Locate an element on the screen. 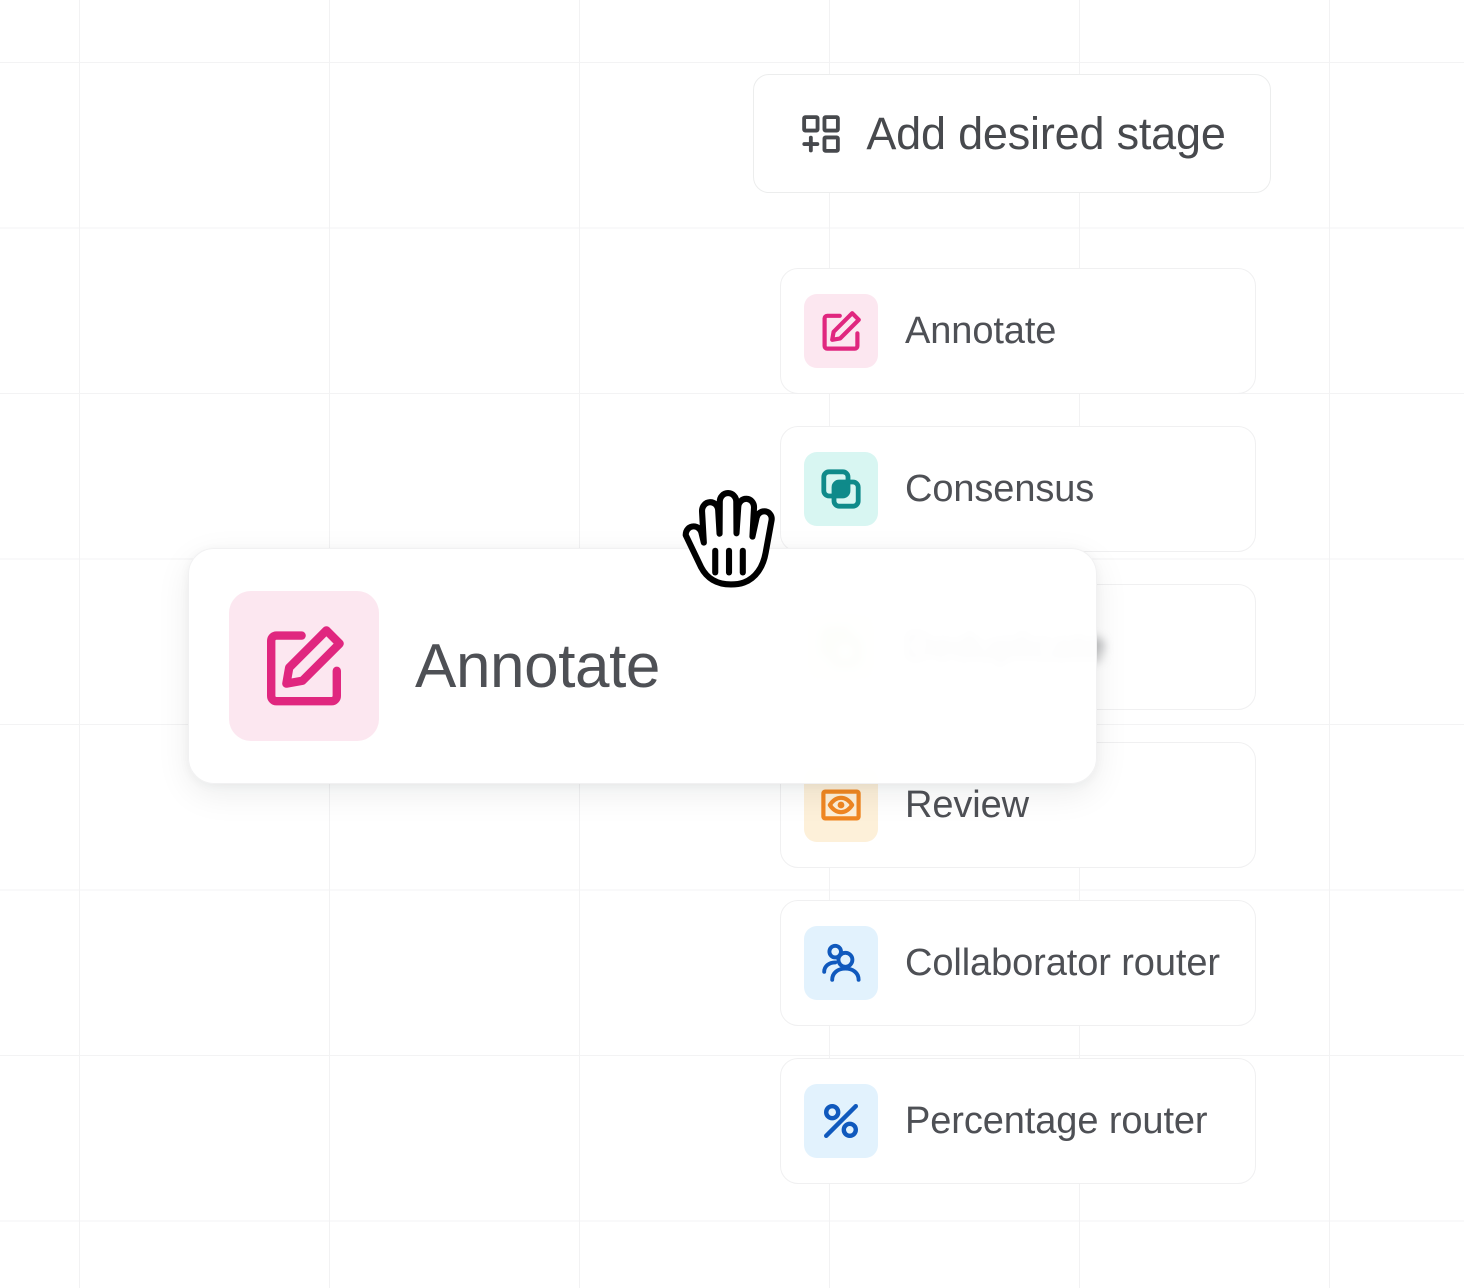 The width and height of the screenshot is (1464, 1288). drag-preview-card: Annotate is located at coordinates (642, 666).